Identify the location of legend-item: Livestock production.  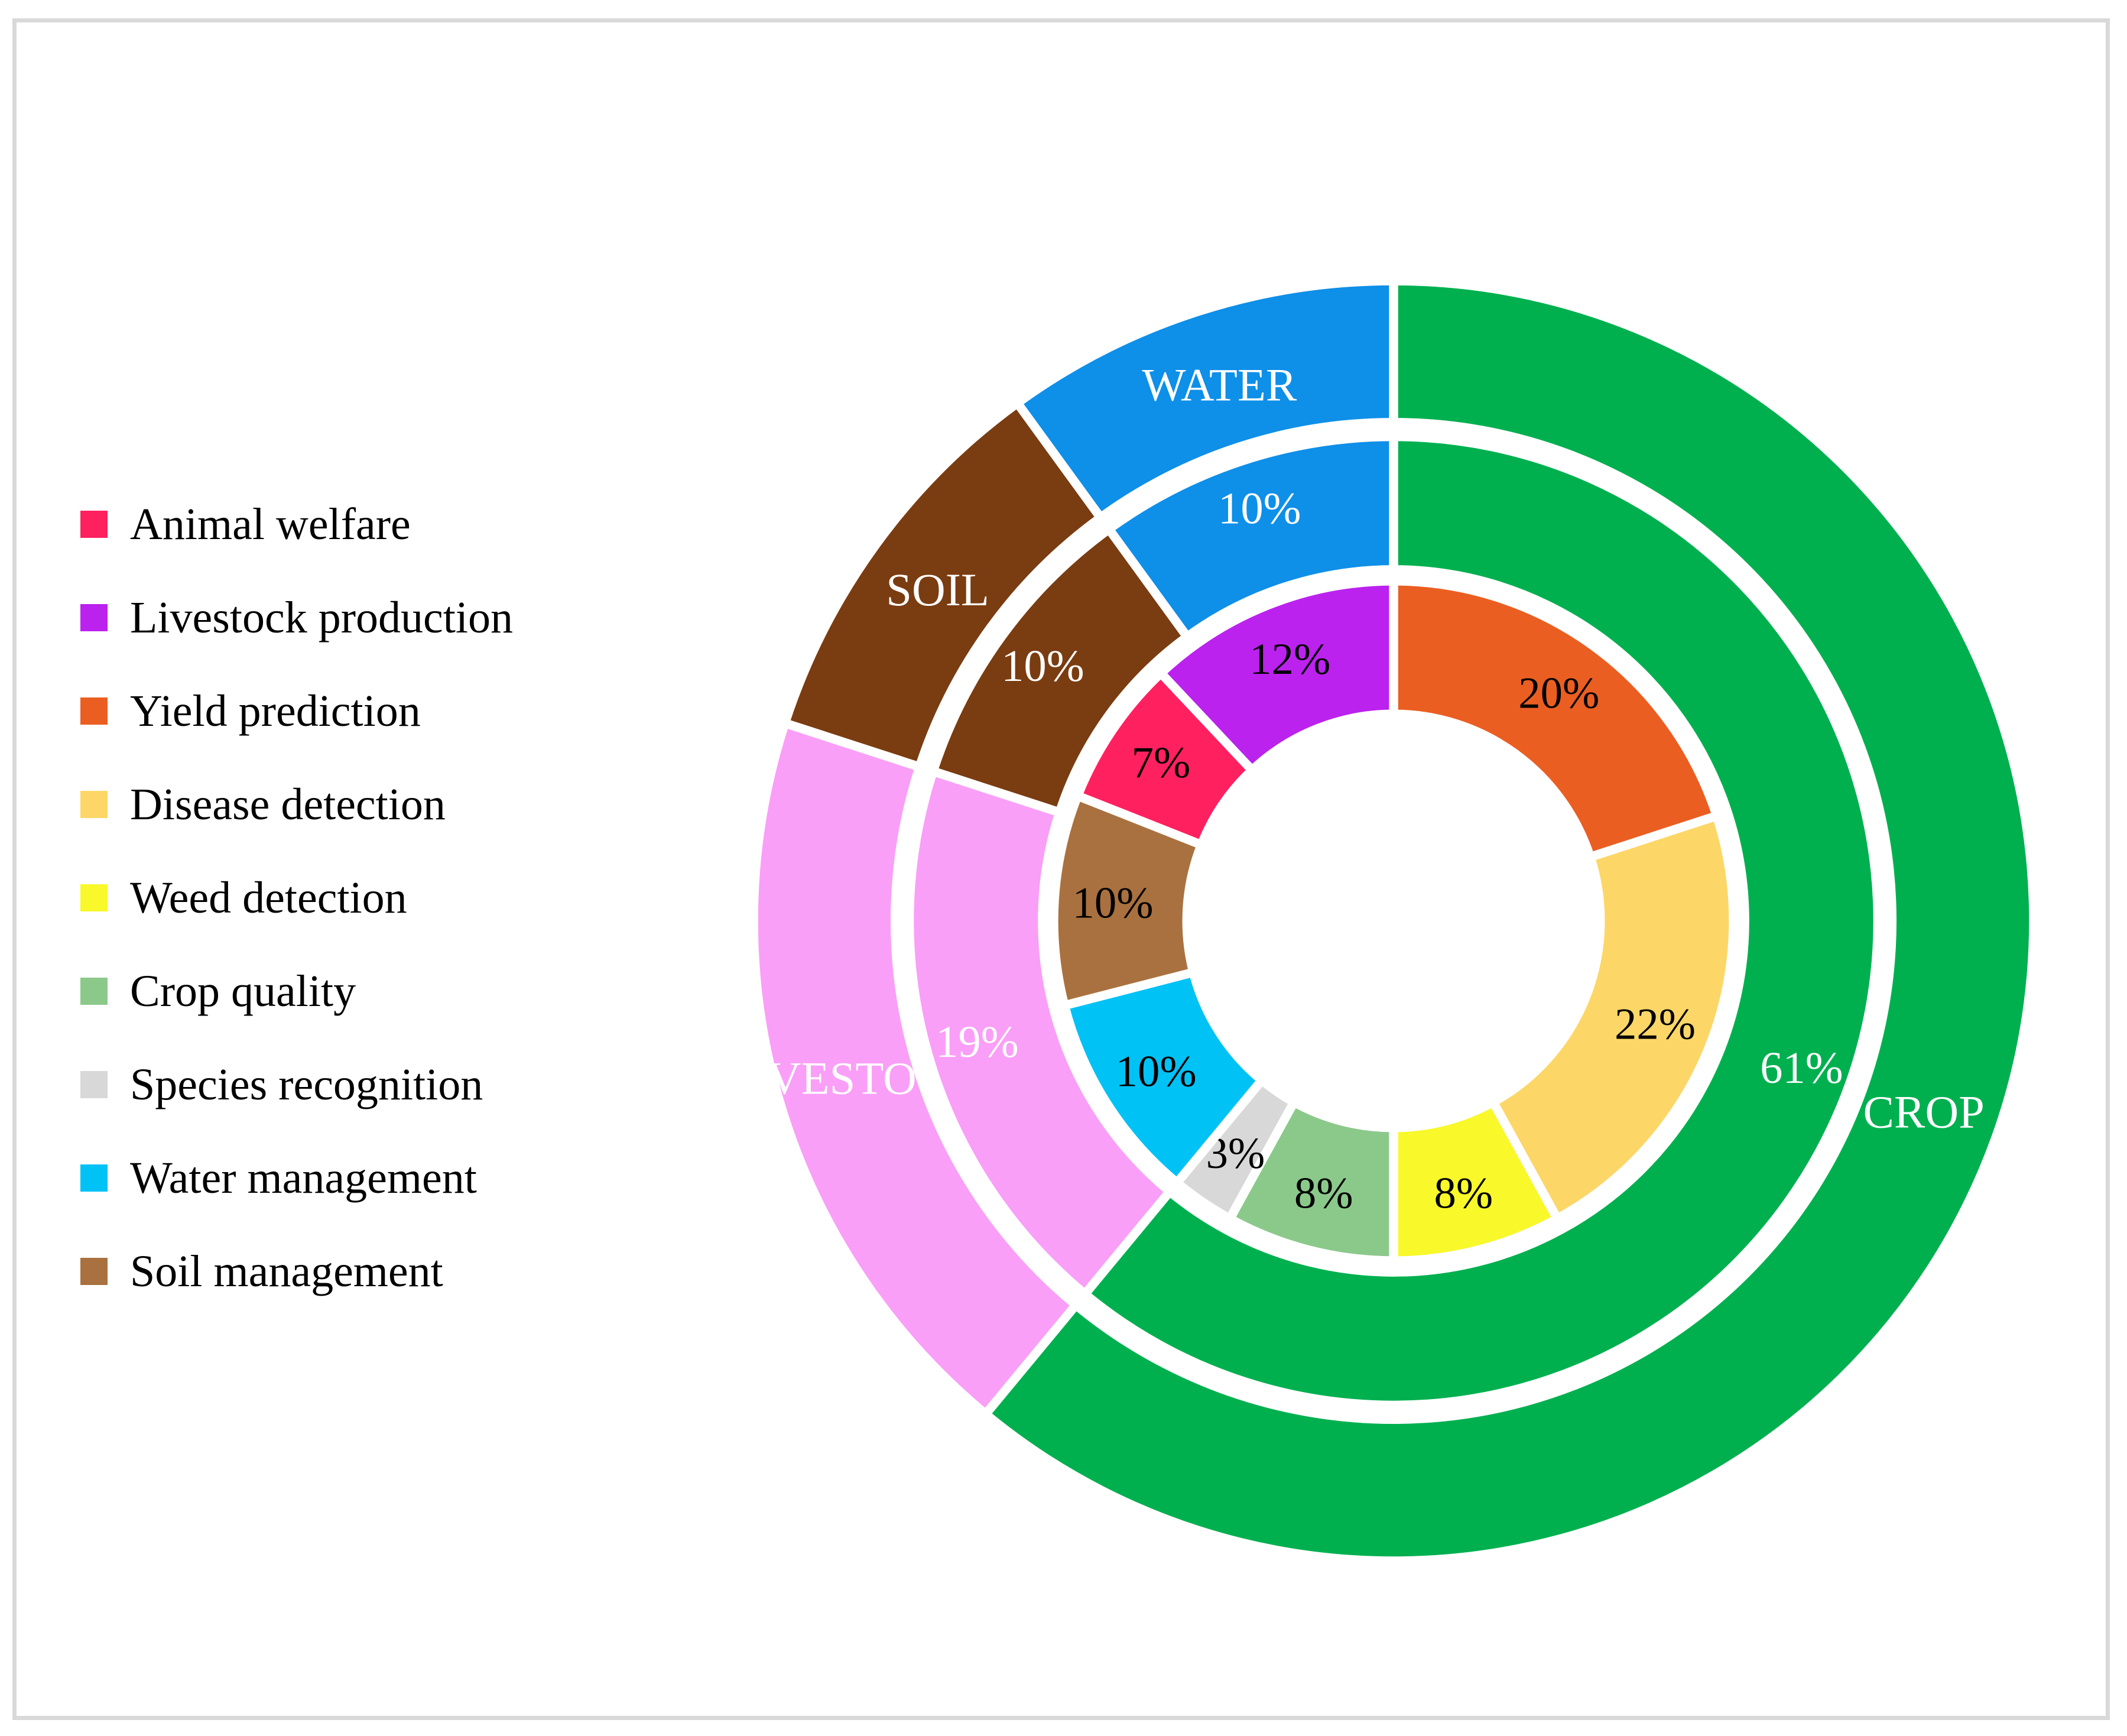
(376, 617).